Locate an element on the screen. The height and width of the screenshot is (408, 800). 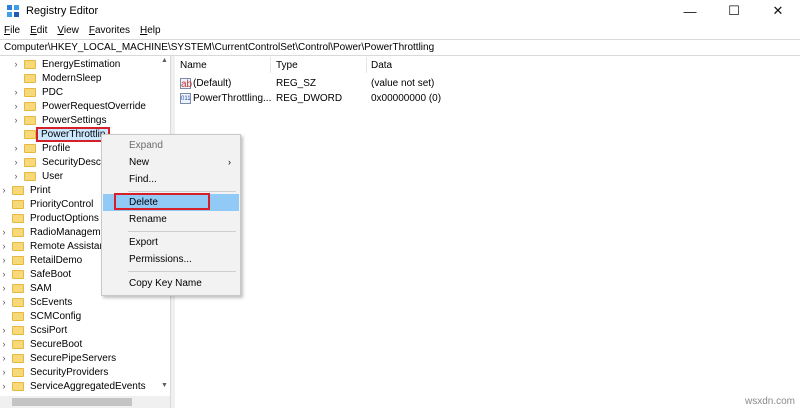
tree-item: › Remote Assistanc is located at coordinates (55, 246).